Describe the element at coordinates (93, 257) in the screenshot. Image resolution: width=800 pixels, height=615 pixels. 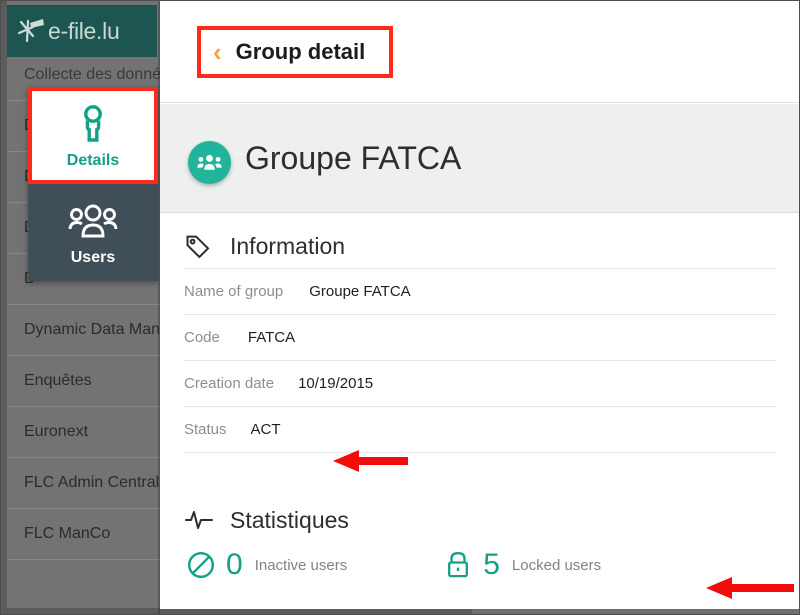
I see `tab-users-label: Users` at that location.